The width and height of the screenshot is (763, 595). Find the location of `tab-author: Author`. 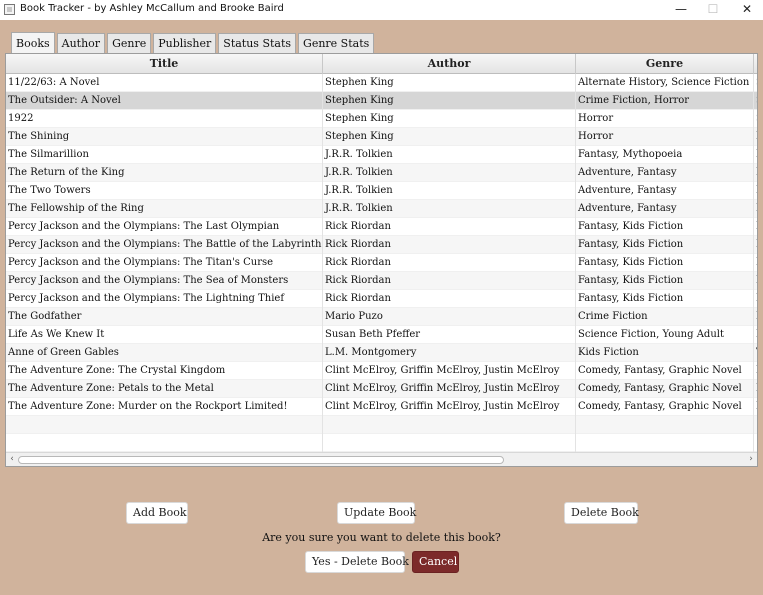

tab-author: Author is located at coordinates (81, 43).